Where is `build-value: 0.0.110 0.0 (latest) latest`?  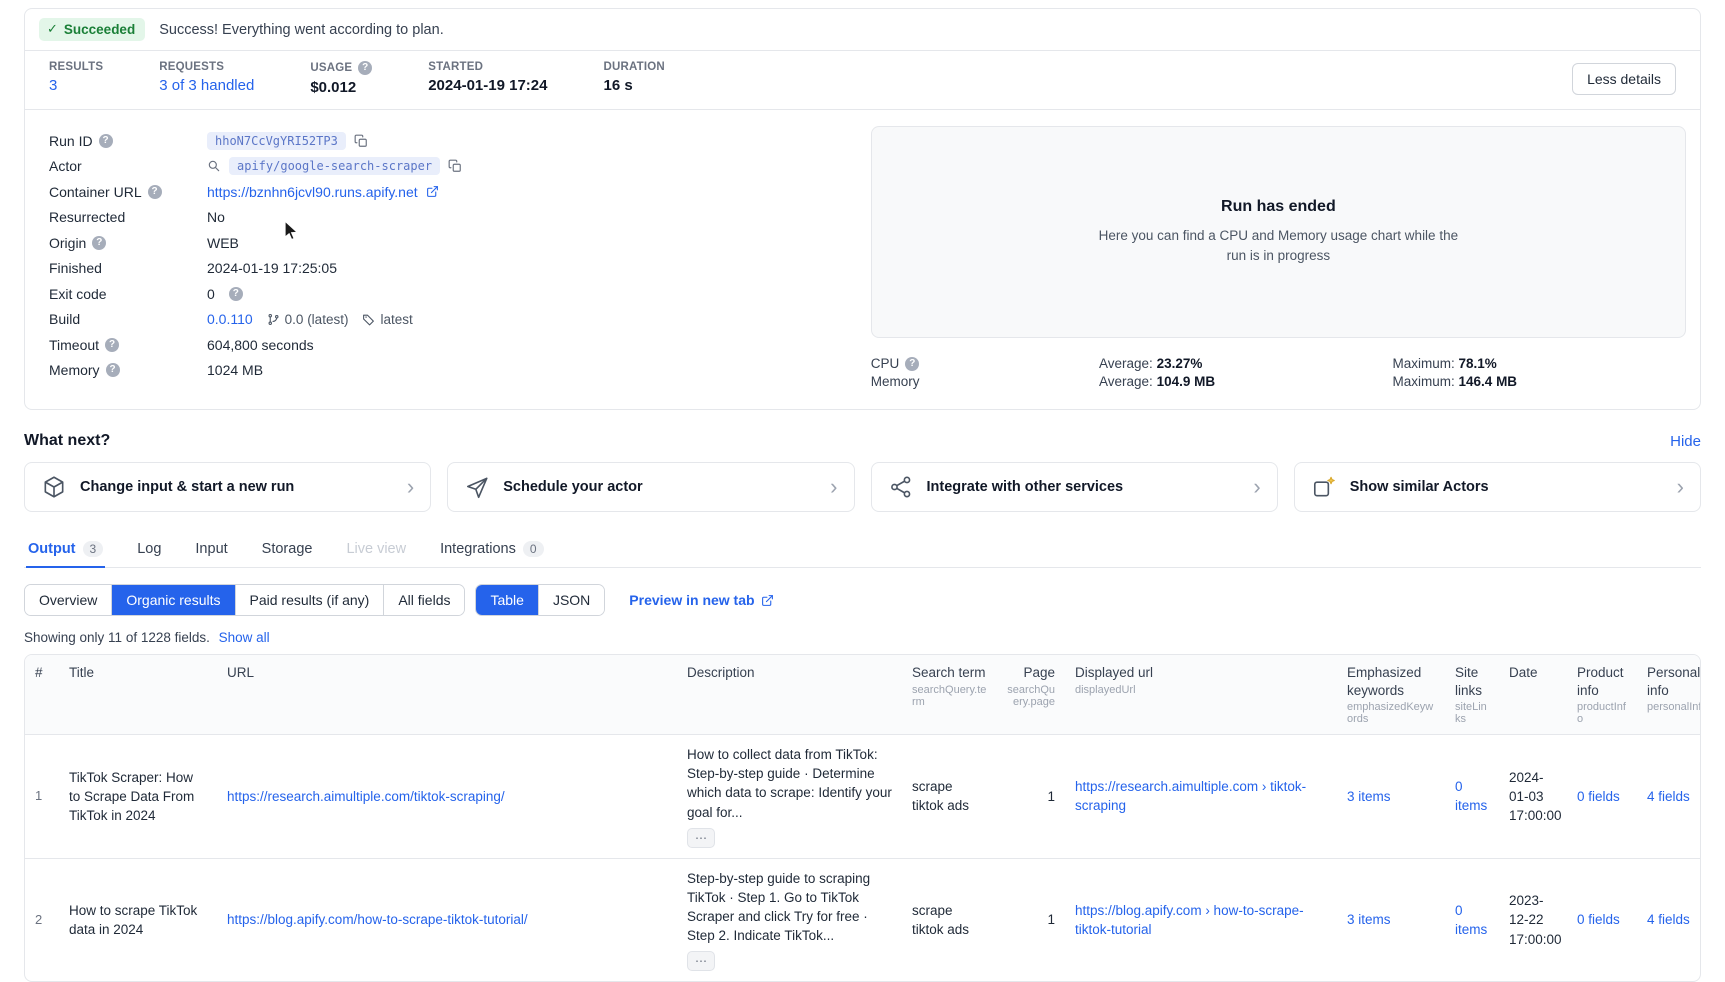 build-value: 0.0.110 0.0 (latest) latest is located at coordinates (310, 319).